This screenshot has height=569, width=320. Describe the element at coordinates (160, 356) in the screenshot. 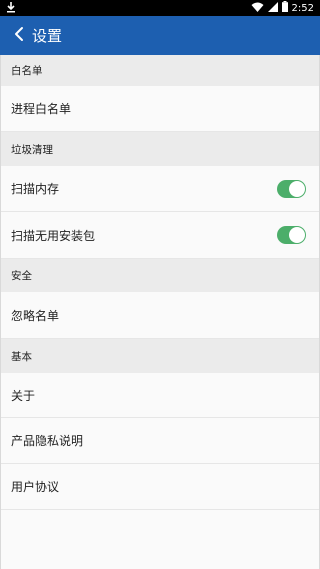

I see `section-header-basic: 基本` at that location.